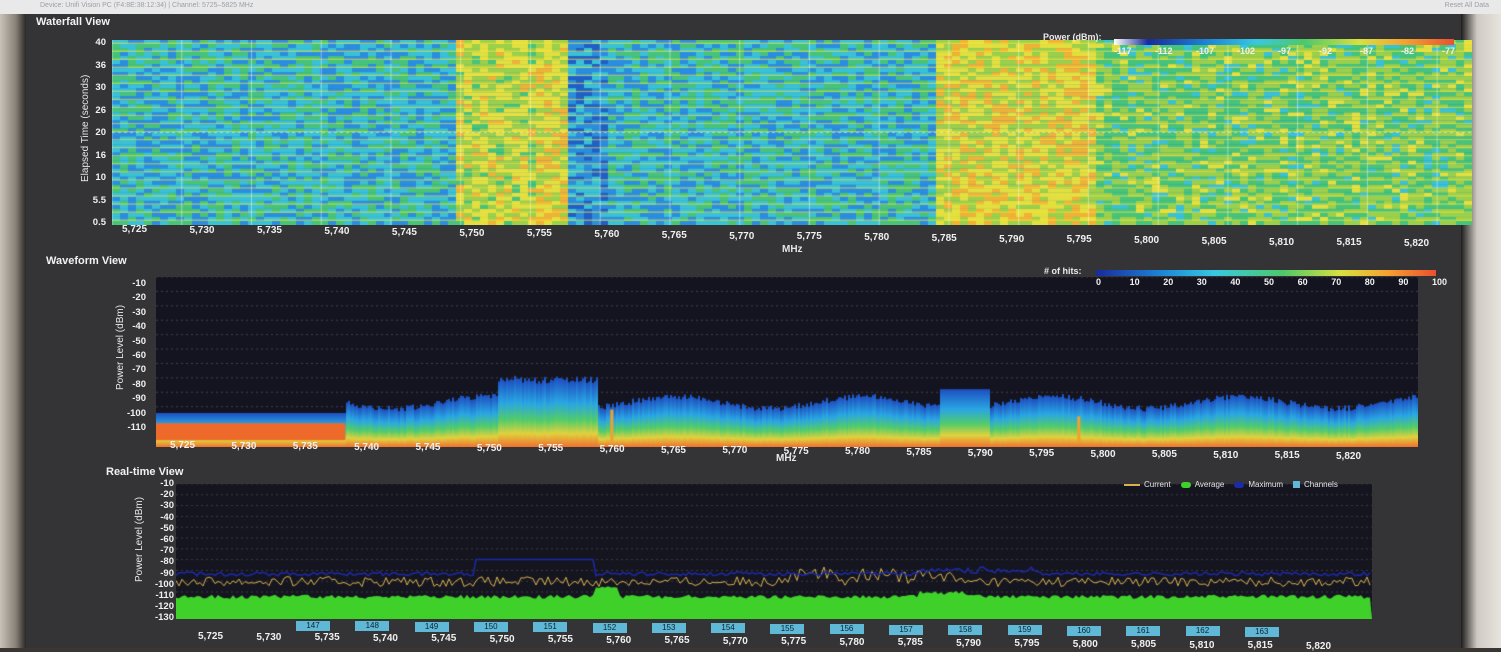  I want to click on legend-current-label: Current, so click(1157, 484).